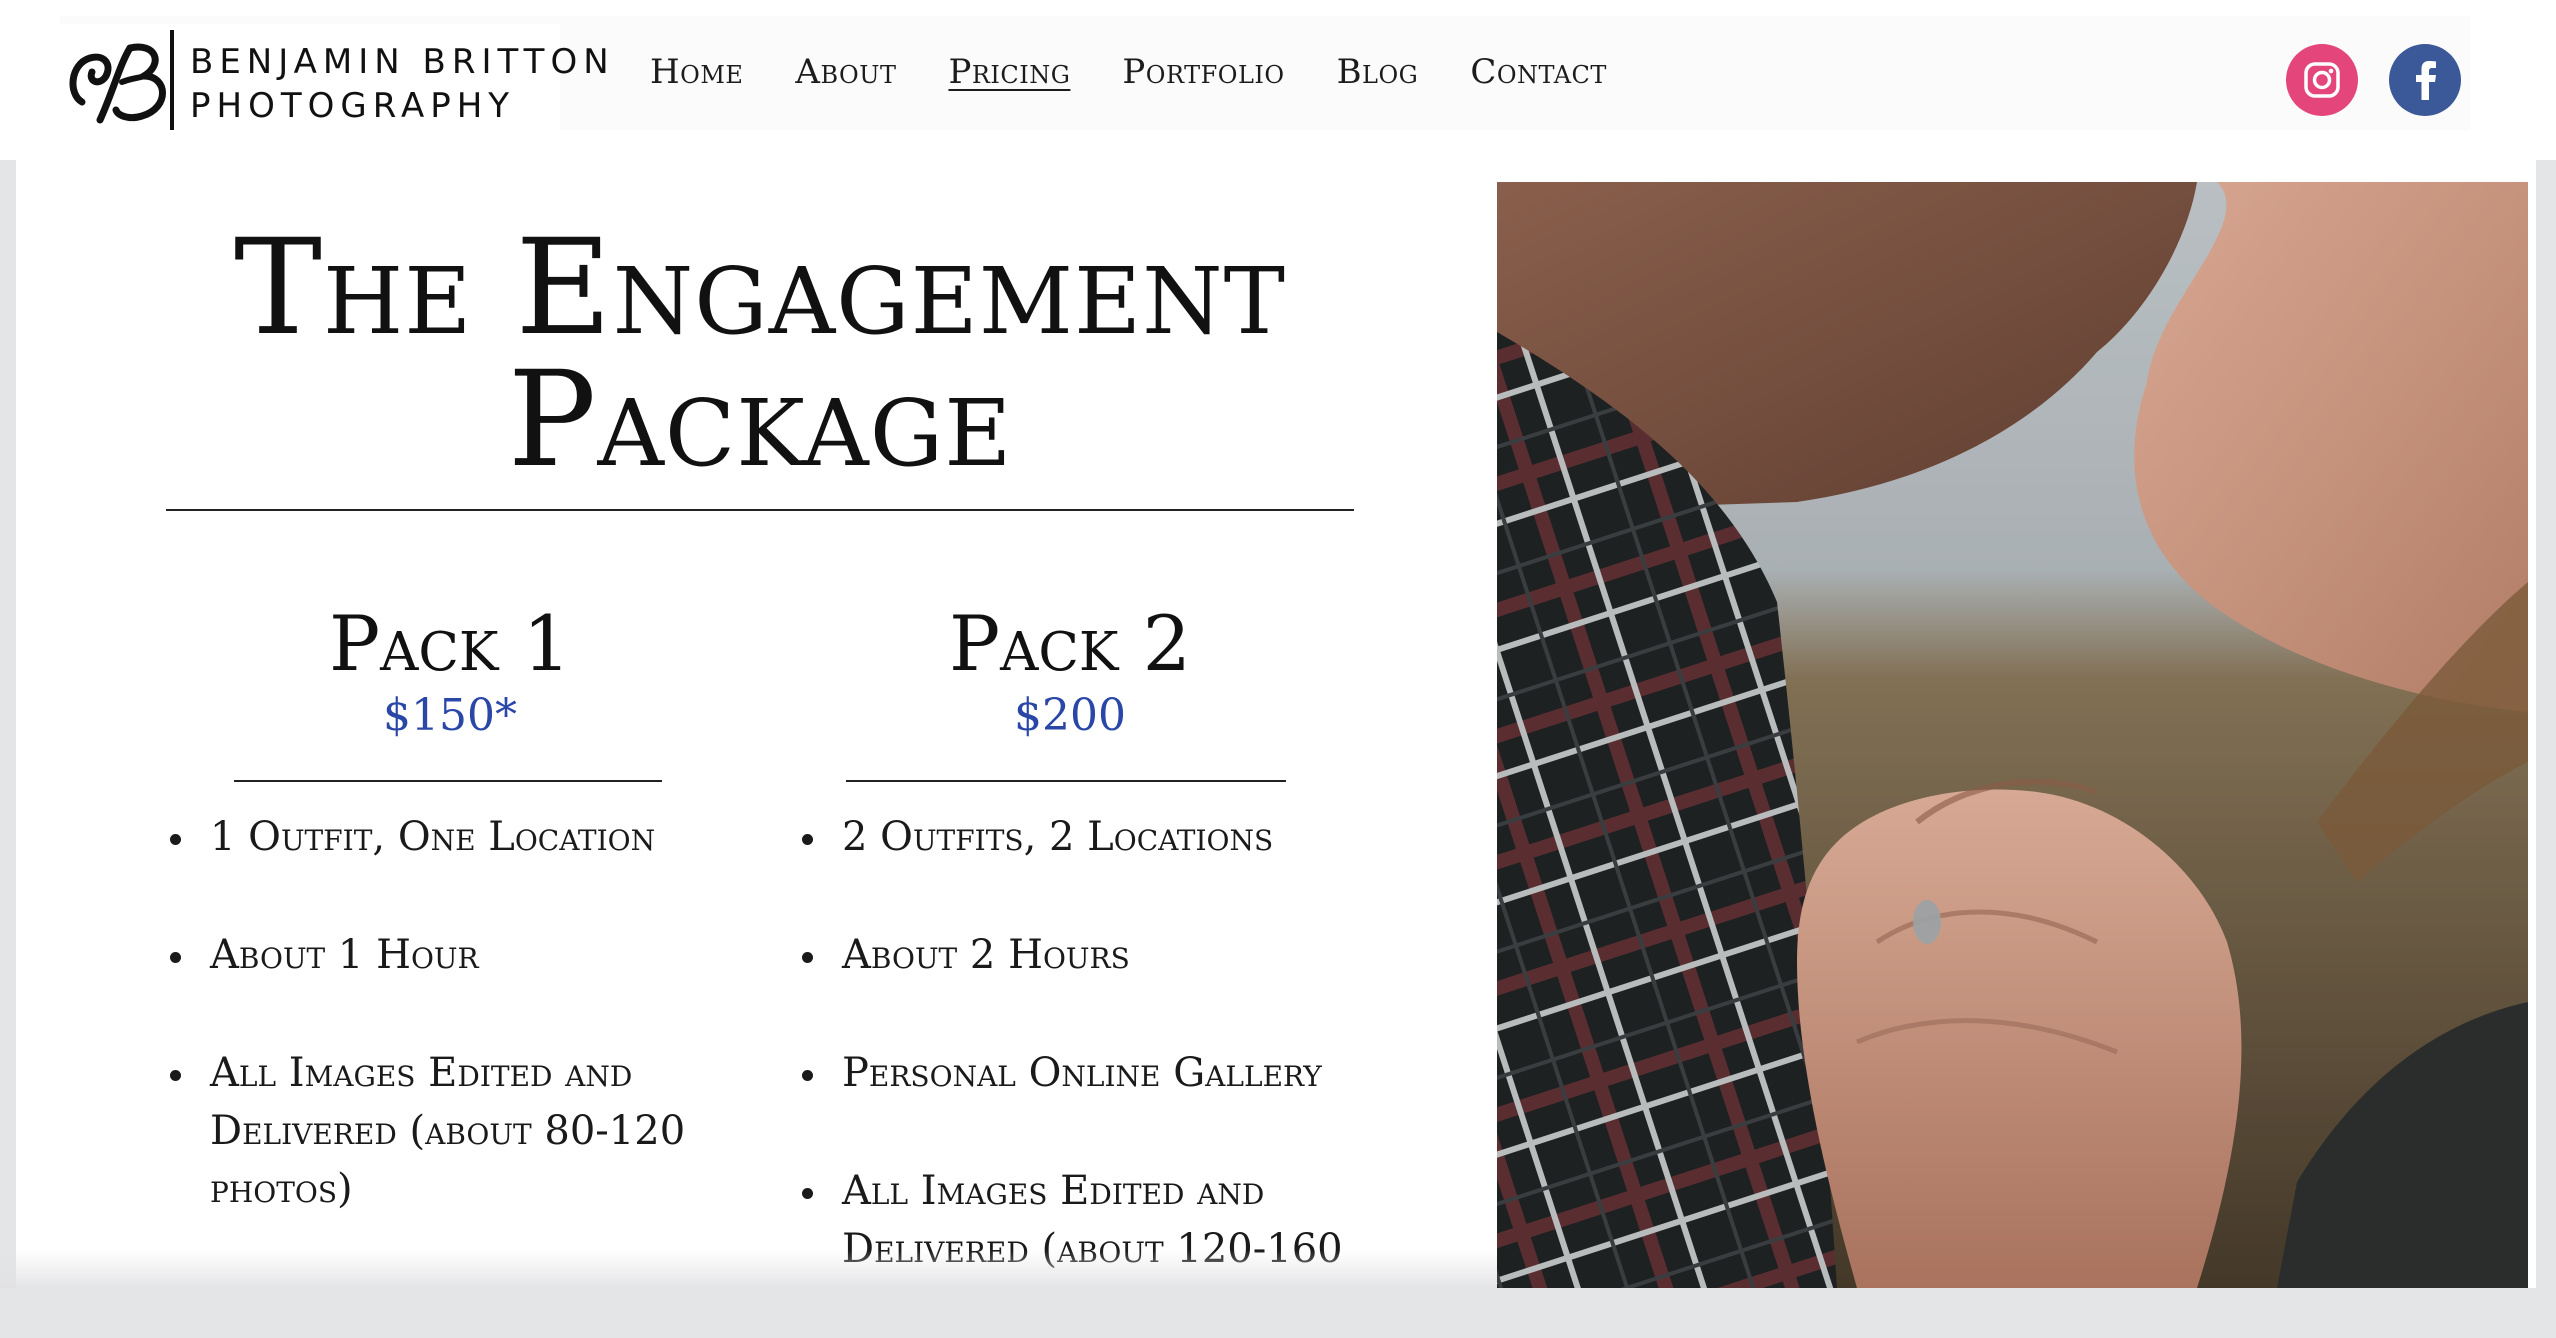 This screenshot has width=2556, height=1338. What do you see at coordinates (450, 643) in the screenshot?
I see `pack-name: Pack 1` at bounding box center [450, 643].